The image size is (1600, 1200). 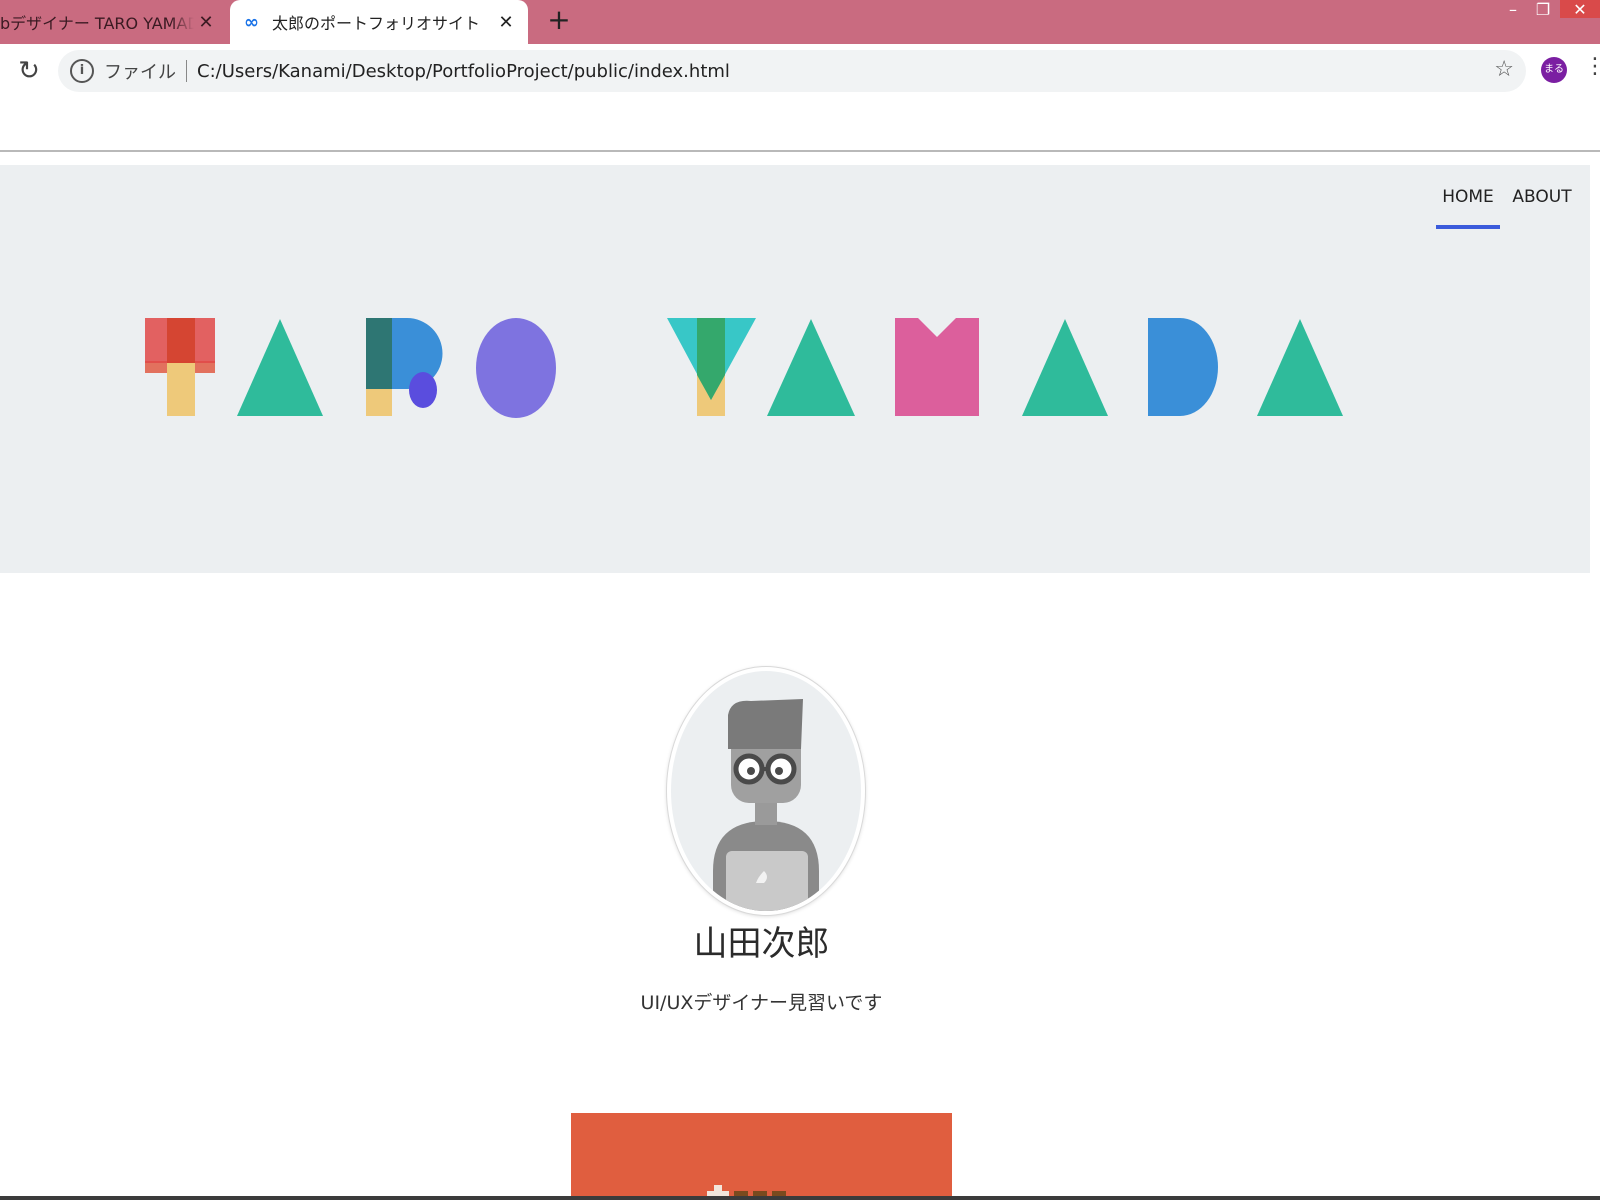 What do you see at coordinates (29, 71) in the screenshot?
I see `reload-icon: ↻` at bounding box center [29, 71].